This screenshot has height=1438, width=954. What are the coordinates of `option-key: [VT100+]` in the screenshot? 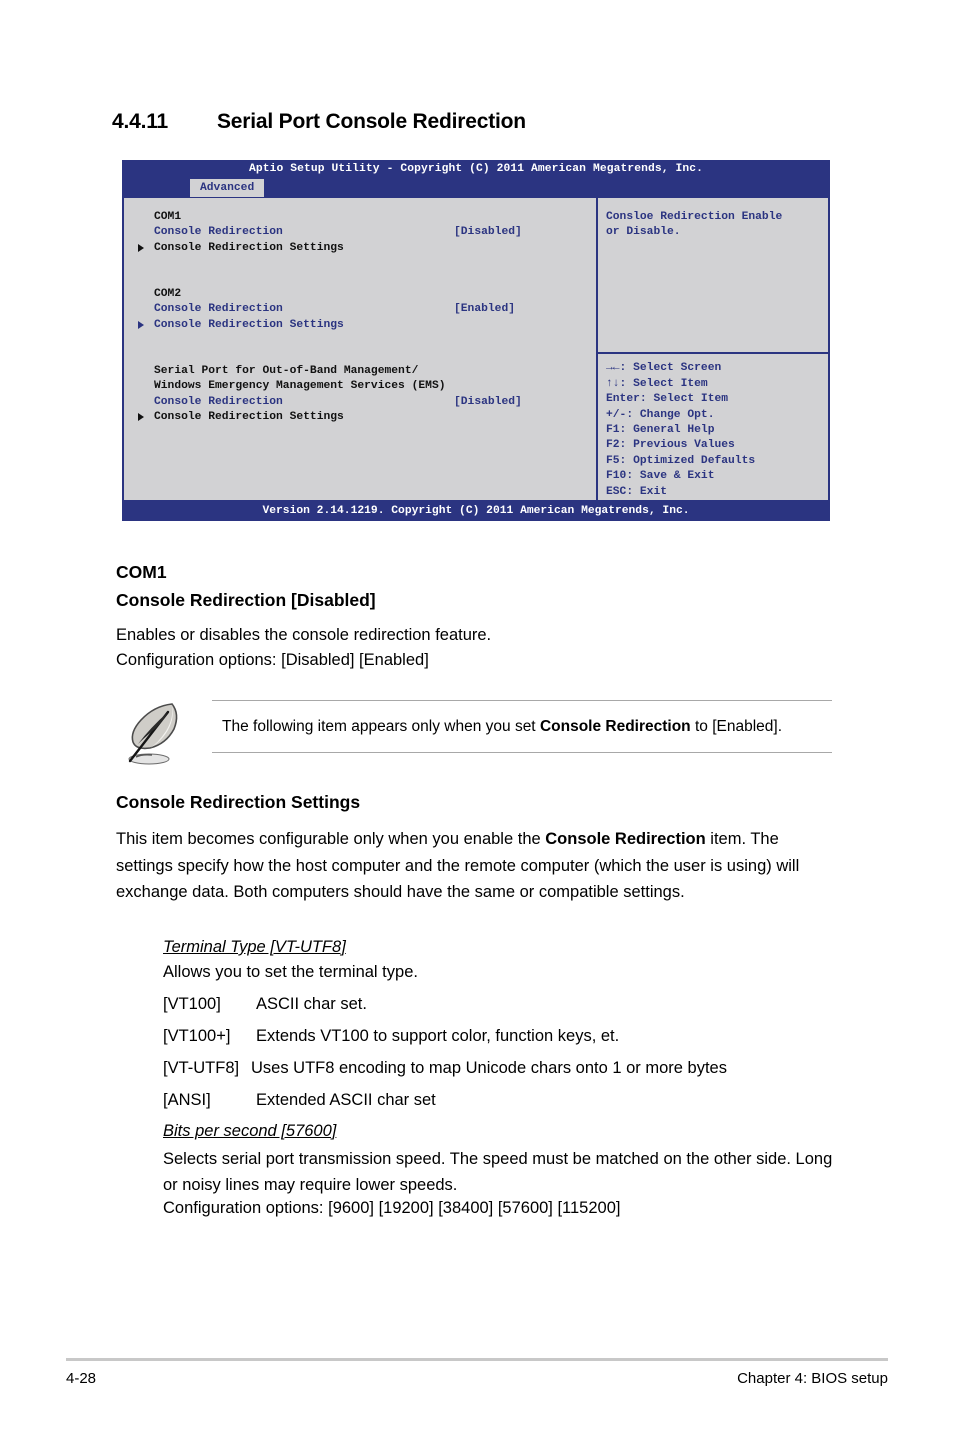 It's located at (197, 1036).